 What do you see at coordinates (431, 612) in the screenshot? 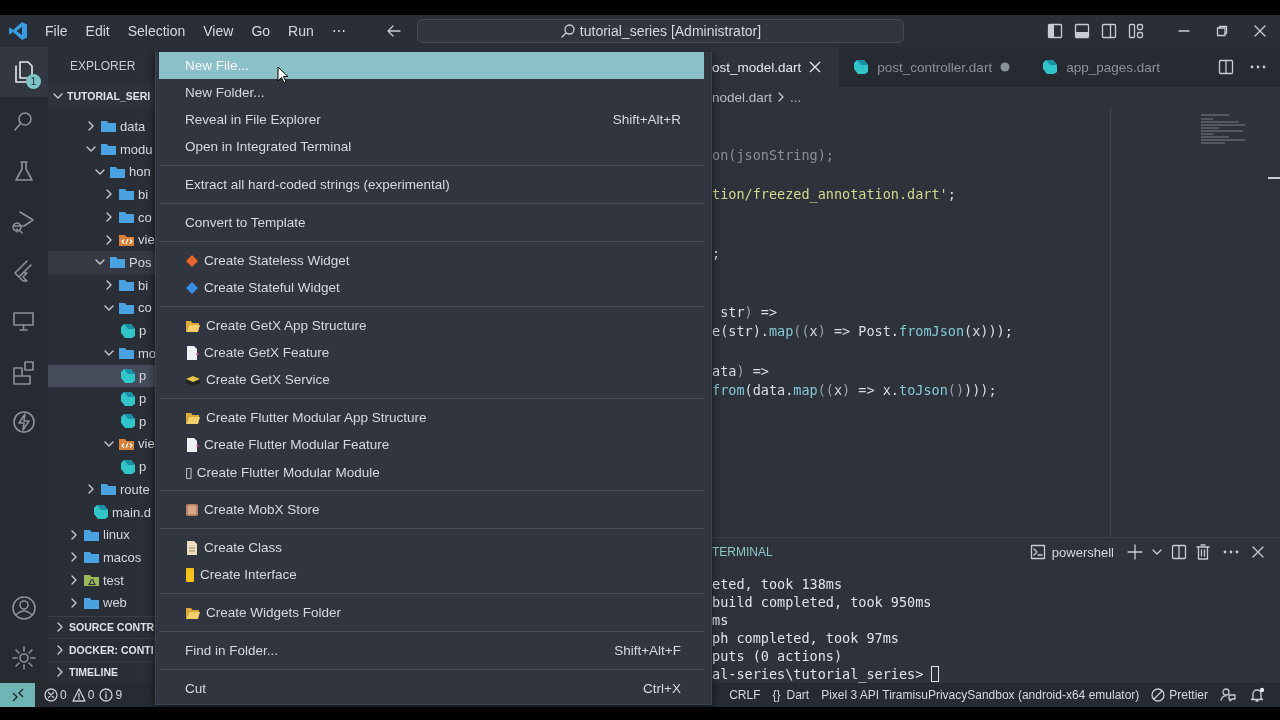
I see `menu-item: Create Widgets Folder` at bounding box center [431, 612].